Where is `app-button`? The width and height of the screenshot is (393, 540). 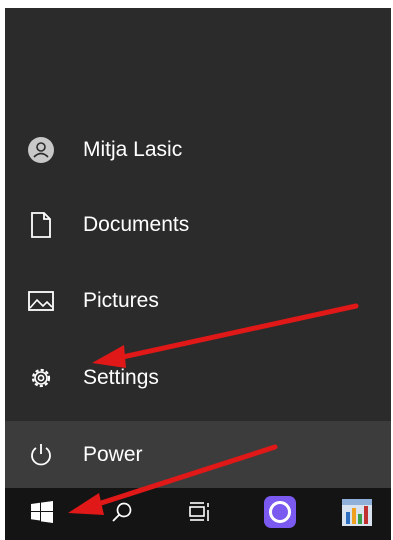 app-button is located at coordinates (357, 514).